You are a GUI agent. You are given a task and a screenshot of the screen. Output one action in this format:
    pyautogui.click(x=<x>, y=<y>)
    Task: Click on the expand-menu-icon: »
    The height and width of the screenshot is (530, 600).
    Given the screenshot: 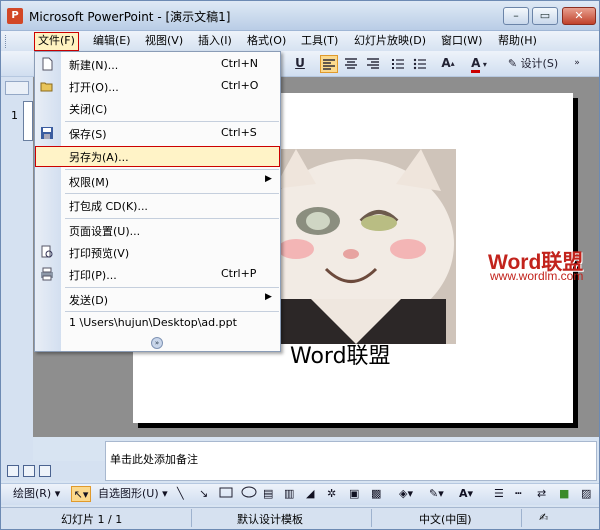 What is the action you would take?
    pyautogui.click(x=157, y=343)
    